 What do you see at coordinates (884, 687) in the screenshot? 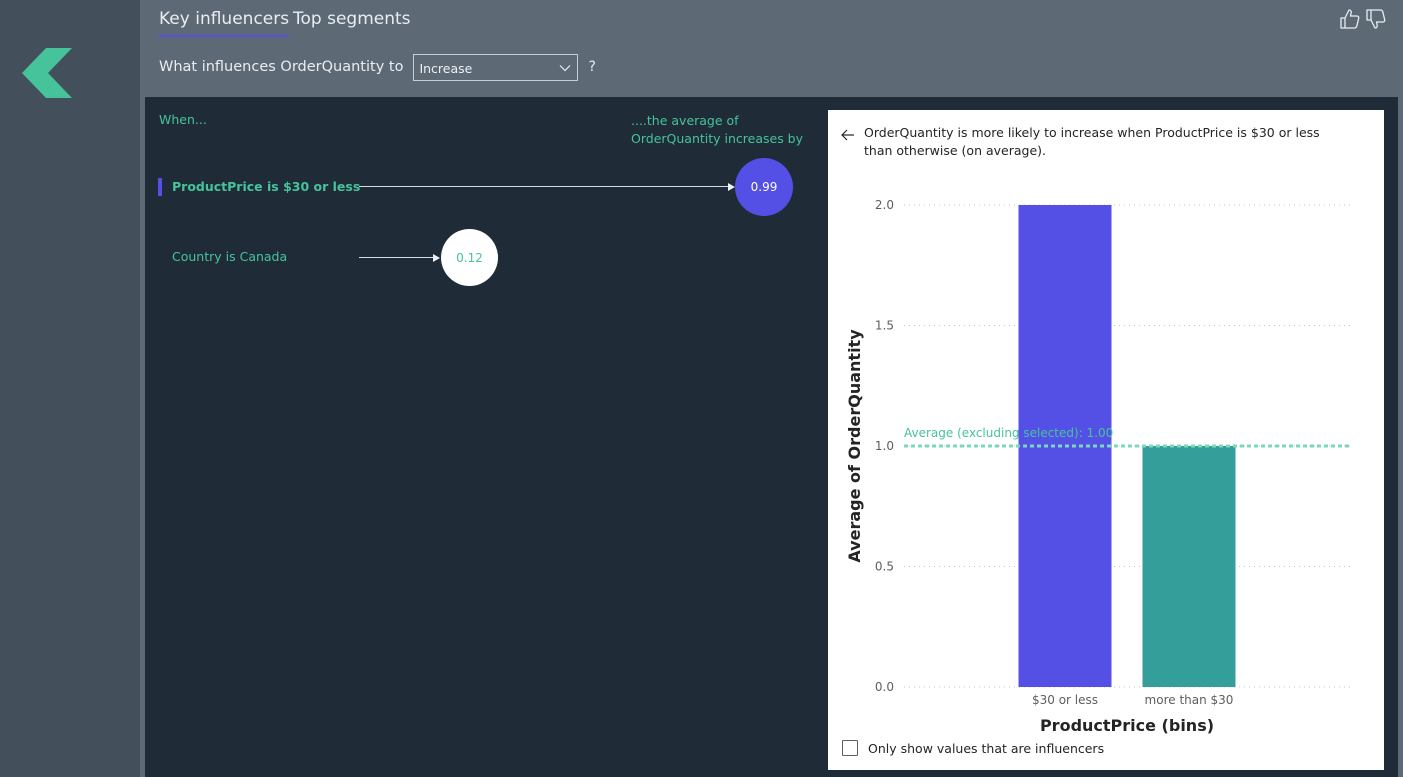
I see `y-tick-label: 0.0` at bounding box center [884, 687].